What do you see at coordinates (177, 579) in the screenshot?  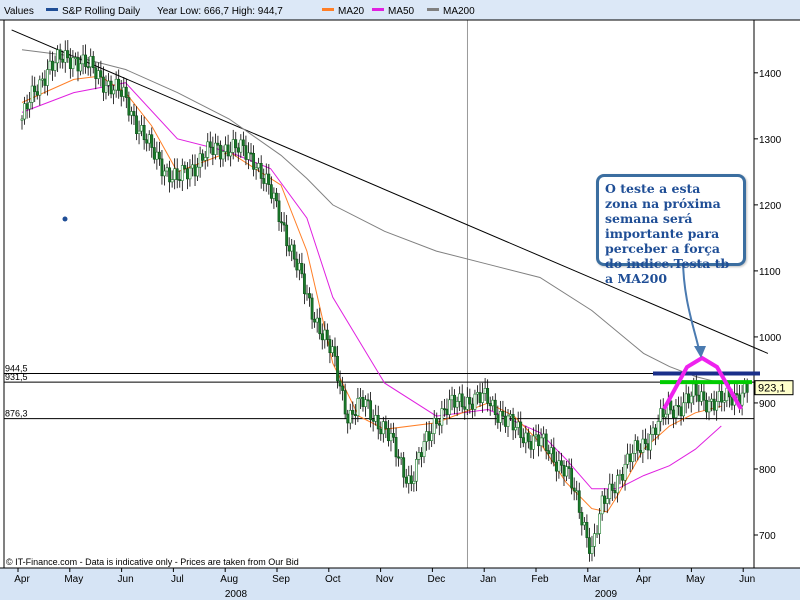 I see `x-tick-label: Jul` at bounding box center [177, 579].